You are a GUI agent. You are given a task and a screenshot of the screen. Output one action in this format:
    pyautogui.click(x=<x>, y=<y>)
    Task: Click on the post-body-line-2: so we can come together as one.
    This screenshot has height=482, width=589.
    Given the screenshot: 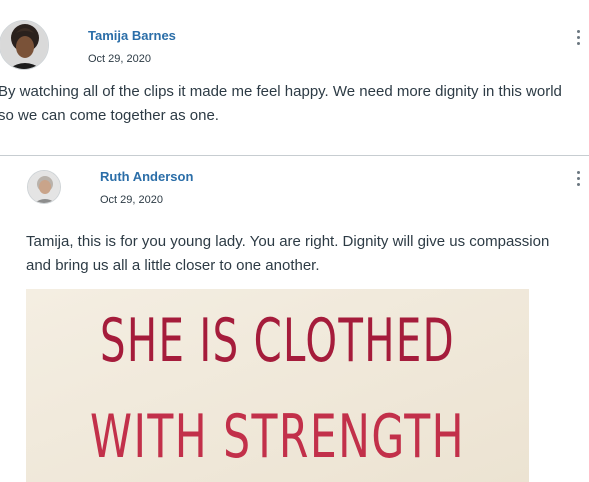 What is the action you would take?
    pyautogui.click(x=109, y=115)
    